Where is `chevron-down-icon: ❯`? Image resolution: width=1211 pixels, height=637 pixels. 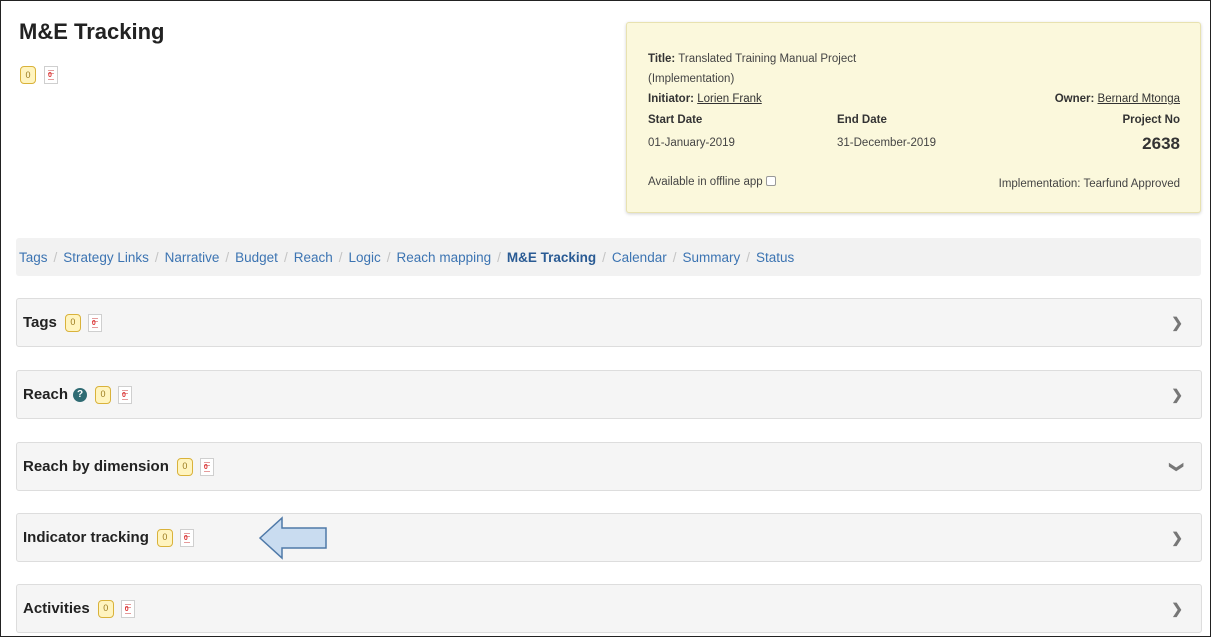
chevron-down-icon: ❯ is located at coordinates (1177, 467).